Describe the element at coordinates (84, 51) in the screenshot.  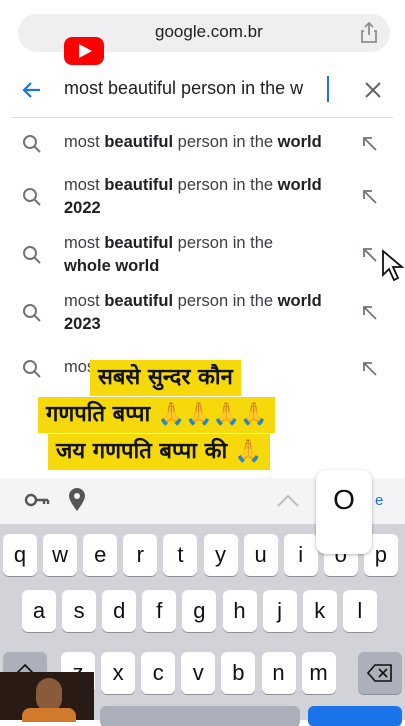
I see `youtube-logo-icon` at that location.